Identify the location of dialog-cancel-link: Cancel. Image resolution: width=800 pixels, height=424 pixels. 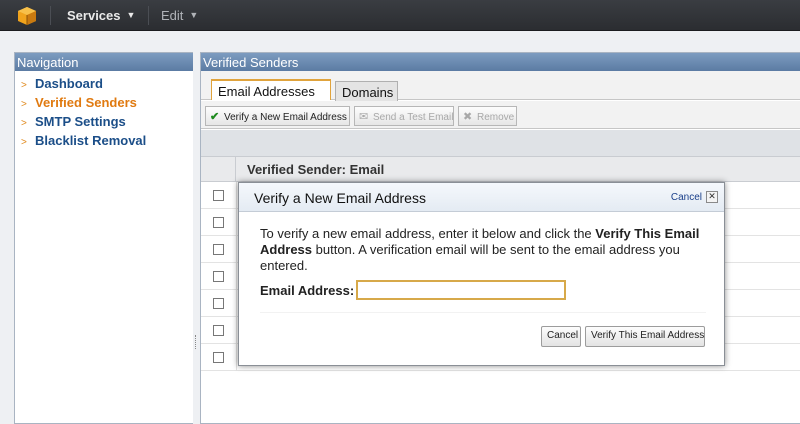
(686, 197).